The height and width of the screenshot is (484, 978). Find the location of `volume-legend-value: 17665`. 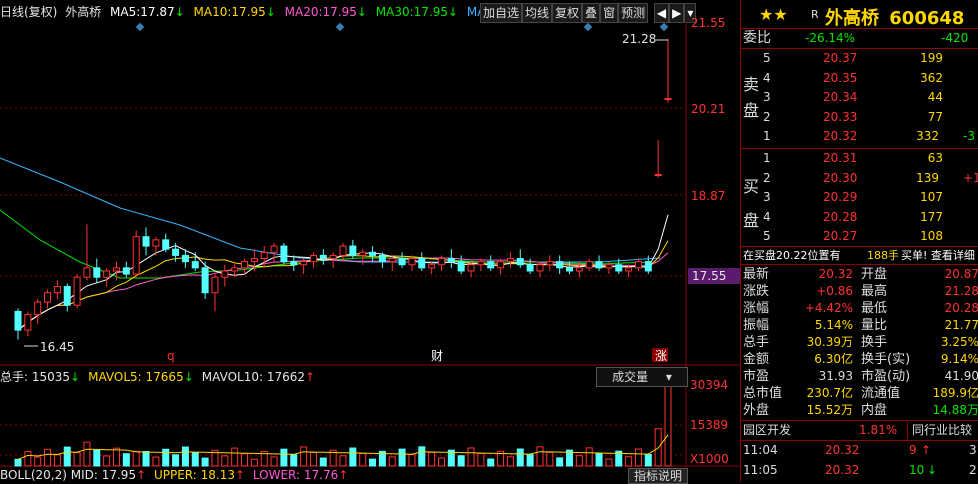

volume-legend-value: 17665 is located at coordinates (164, 377).